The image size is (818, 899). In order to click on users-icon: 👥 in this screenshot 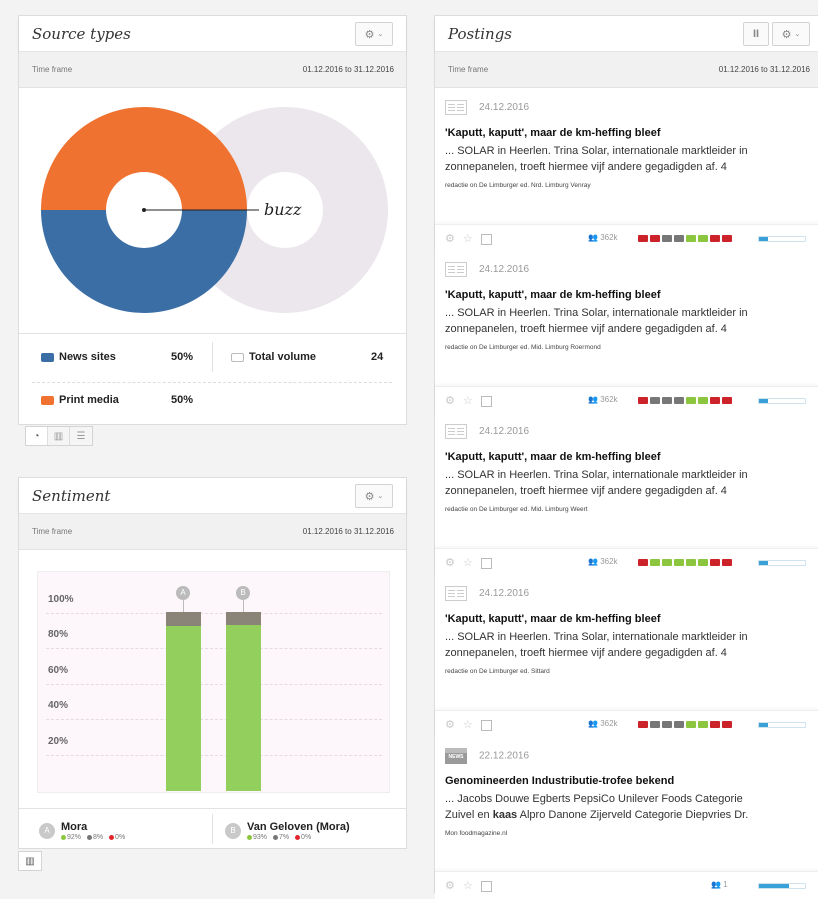, I will do `click(593, 723)`.